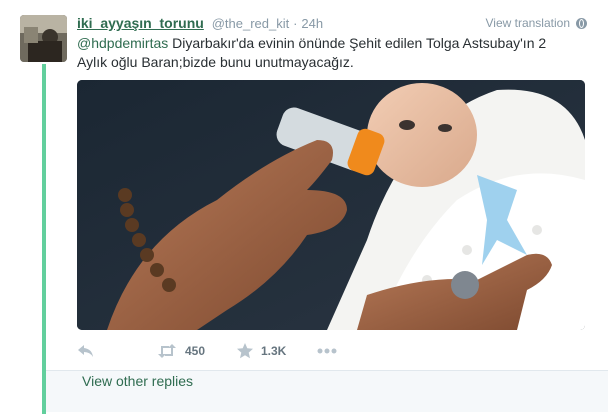 The width and height of the screenshot is (608, 414). I want to click on favorite-button: 1.3K, so click(277, 351).